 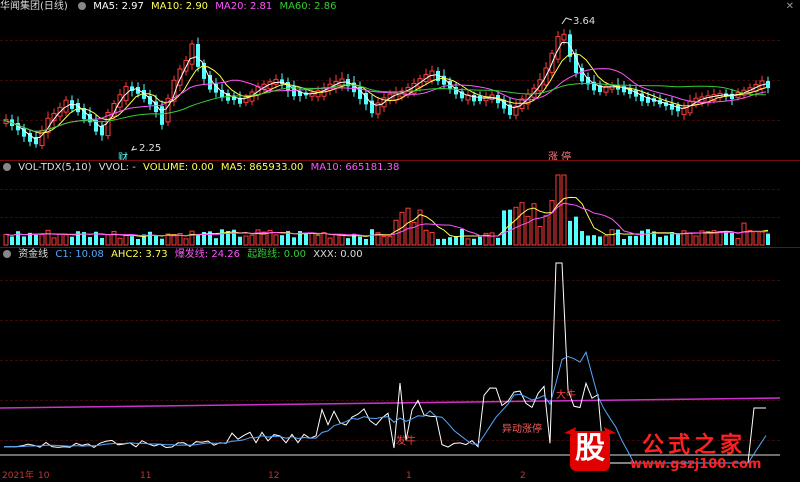 I want to click on date-12: 12, so click(x=274, y=476).